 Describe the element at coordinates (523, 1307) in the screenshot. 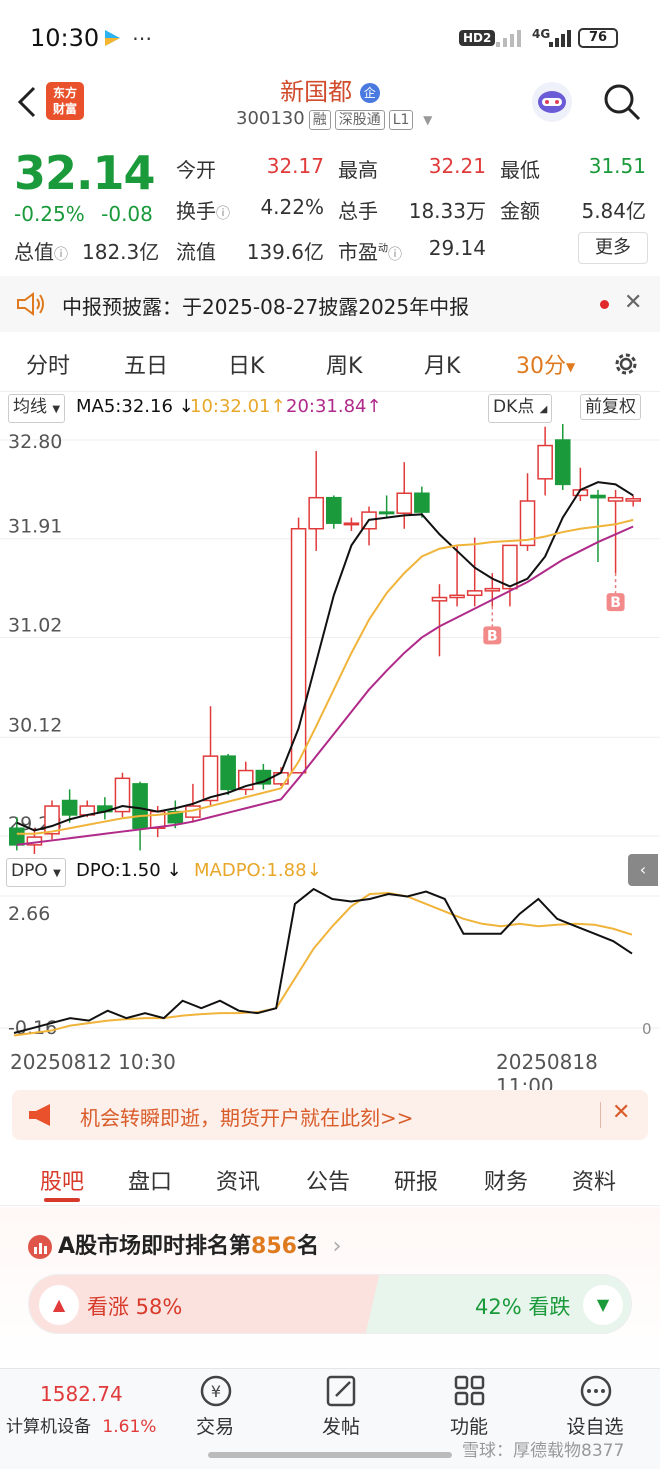

I see `bear-label: 42% 看跌` at that location.